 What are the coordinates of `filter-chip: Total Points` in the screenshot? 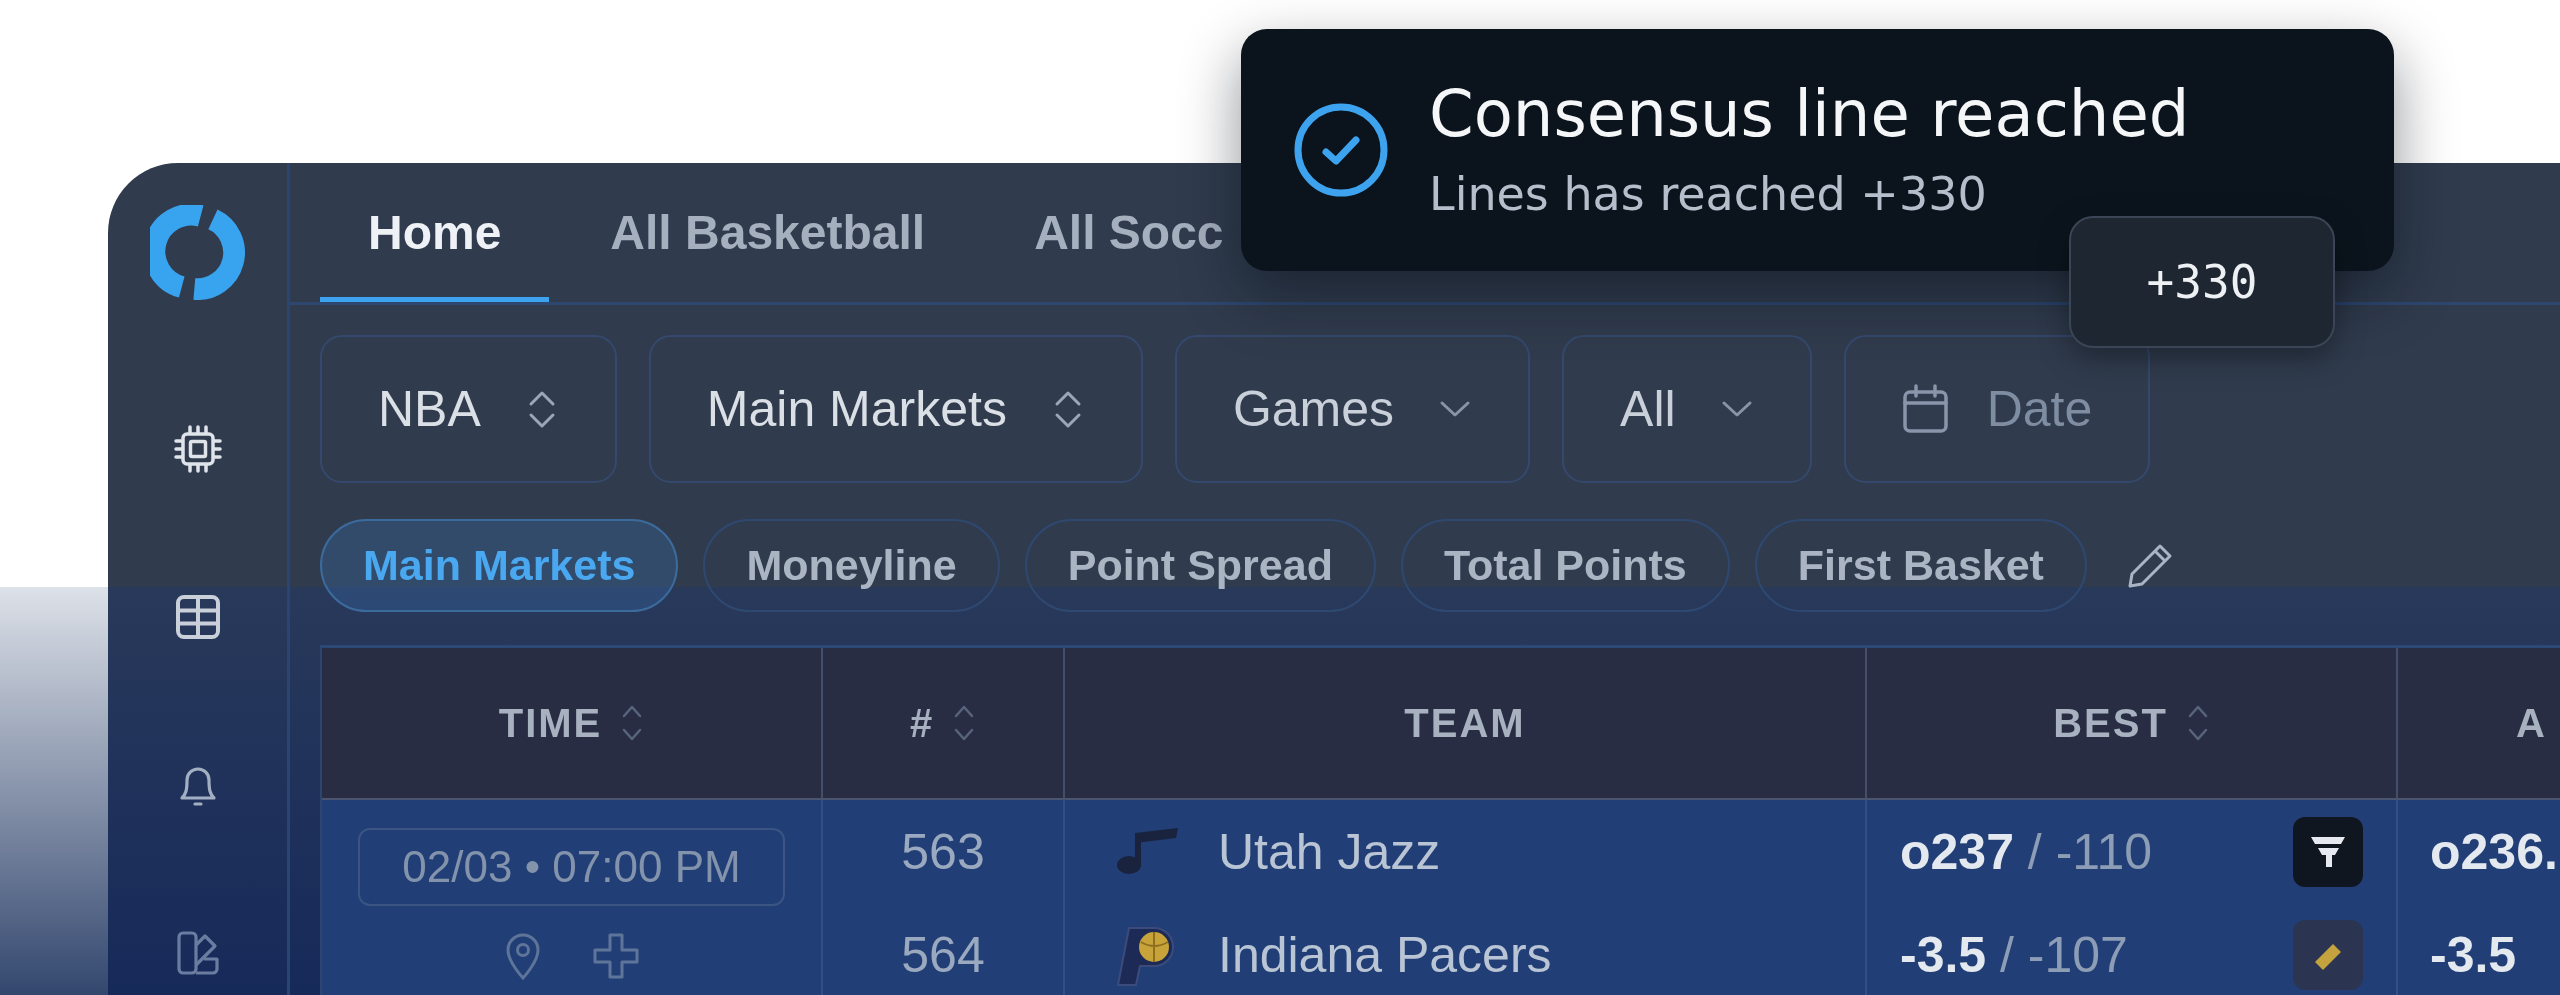 It's located at (1565, 565).